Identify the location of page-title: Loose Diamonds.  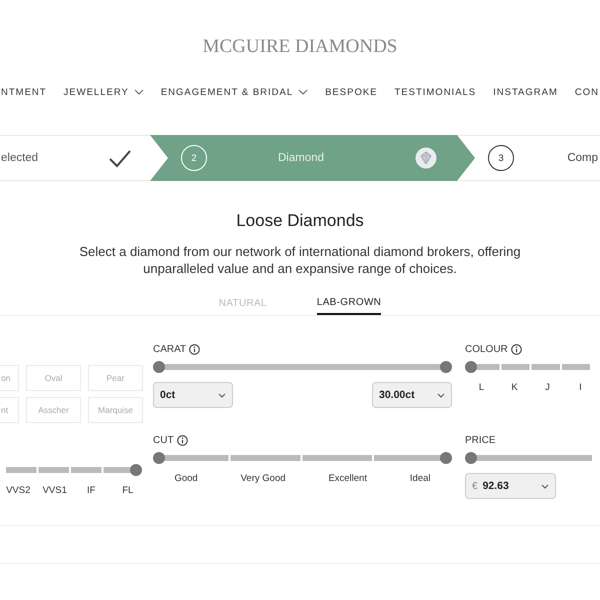
(300, 221).